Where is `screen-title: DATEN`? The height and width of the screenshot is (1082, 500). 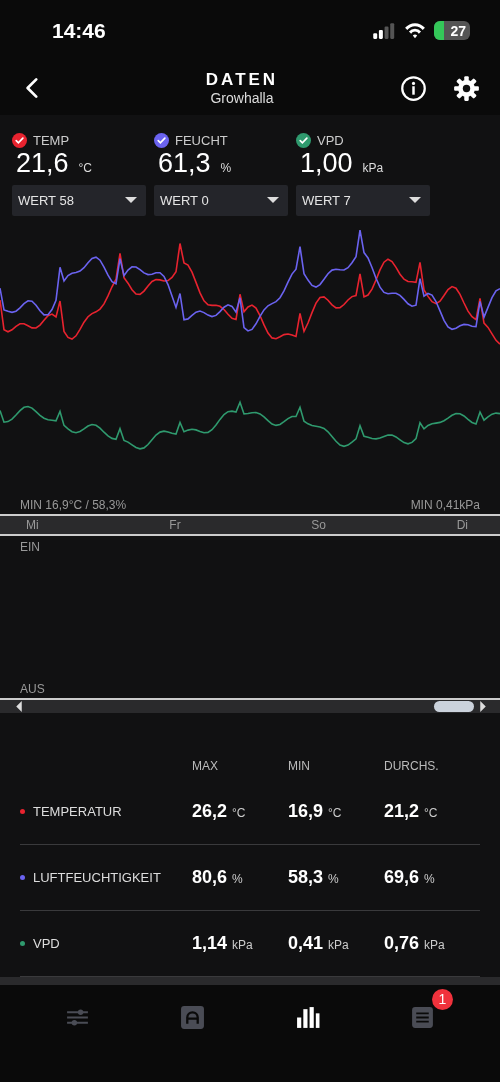
screen-title: DATEN is located at coordinates (242, 80).